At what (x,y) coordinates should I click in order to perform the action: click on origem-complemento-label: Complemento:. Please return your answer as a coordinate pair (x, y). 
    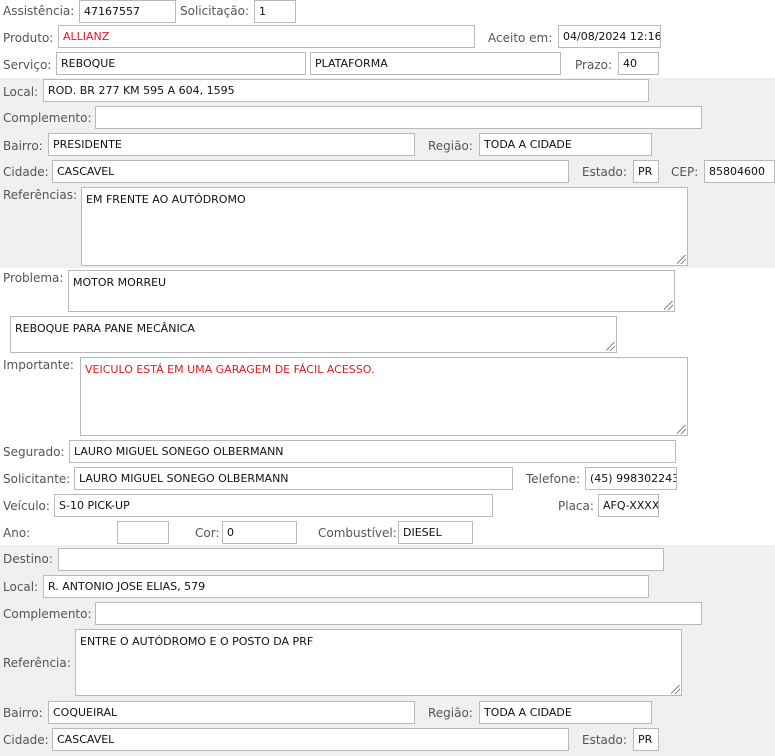
    Looking at the image, I should click on (47, 118).